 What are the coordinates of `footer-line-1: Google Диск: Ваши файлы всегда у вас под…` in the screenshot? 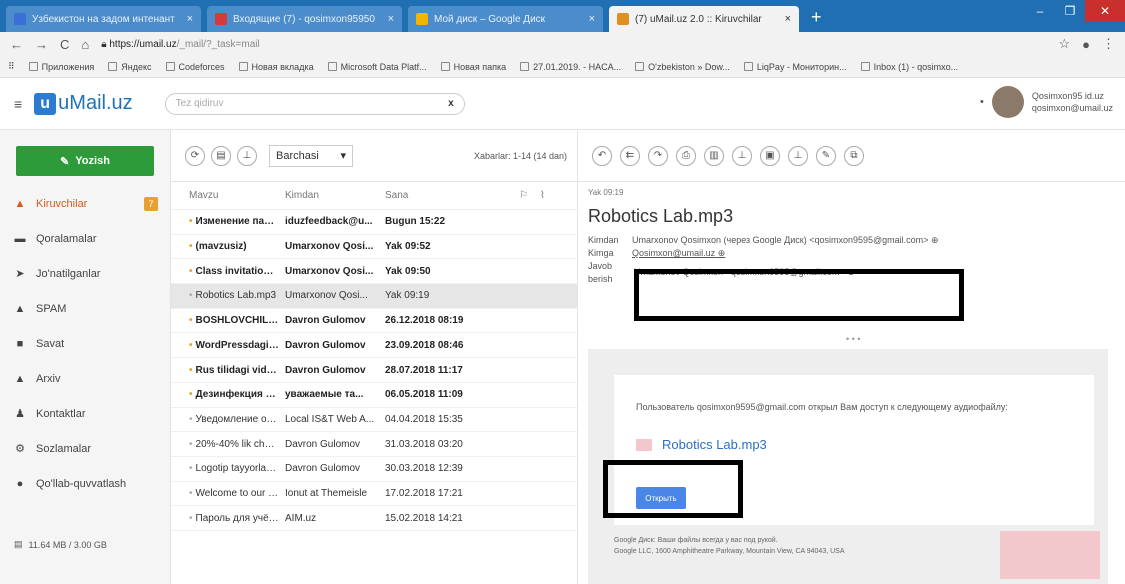 It's located at (696, 540).